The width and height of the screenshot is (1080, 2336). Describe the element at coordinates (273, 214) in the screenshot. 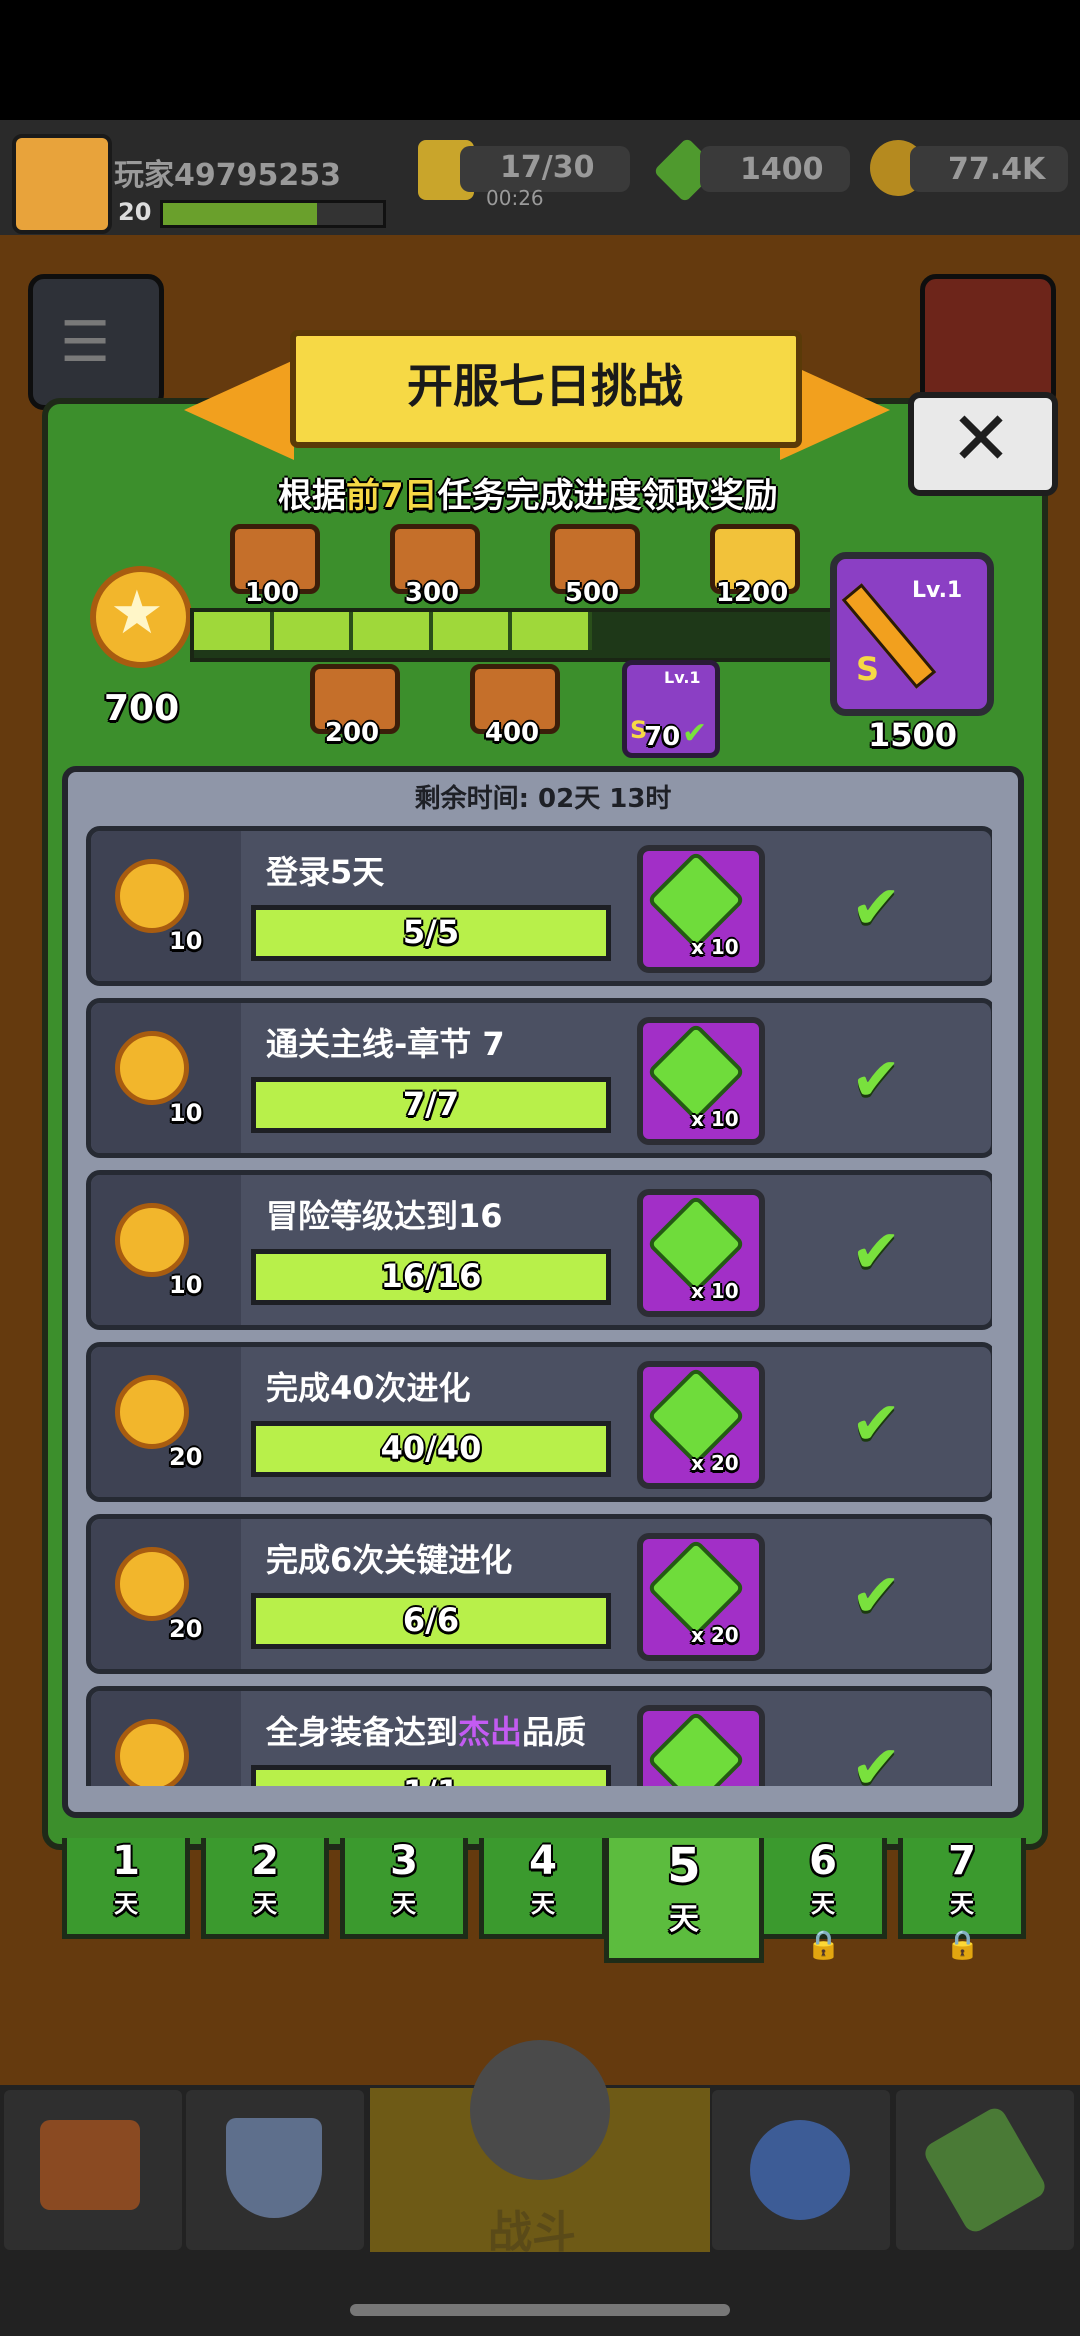

I see `player-xp-bar` at that location.